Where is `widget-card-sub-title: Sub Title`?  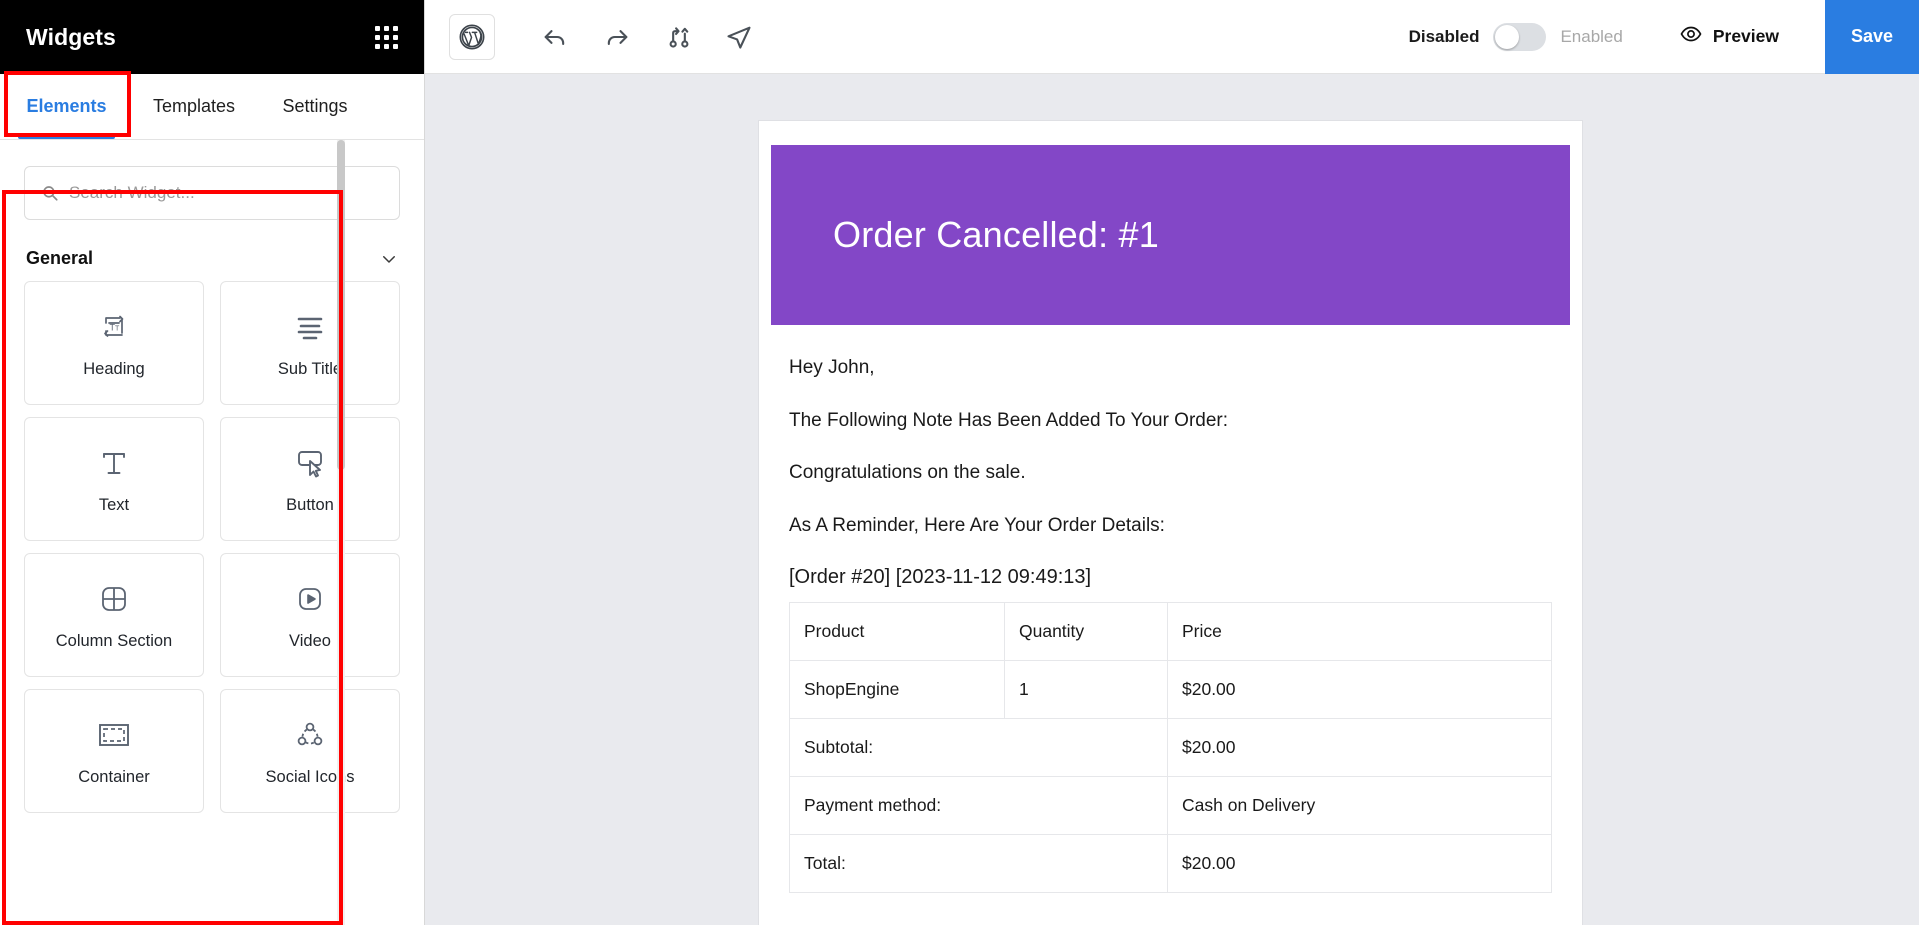
widget-card-sub-title: Sub Title is located at coordinates (310, 343).